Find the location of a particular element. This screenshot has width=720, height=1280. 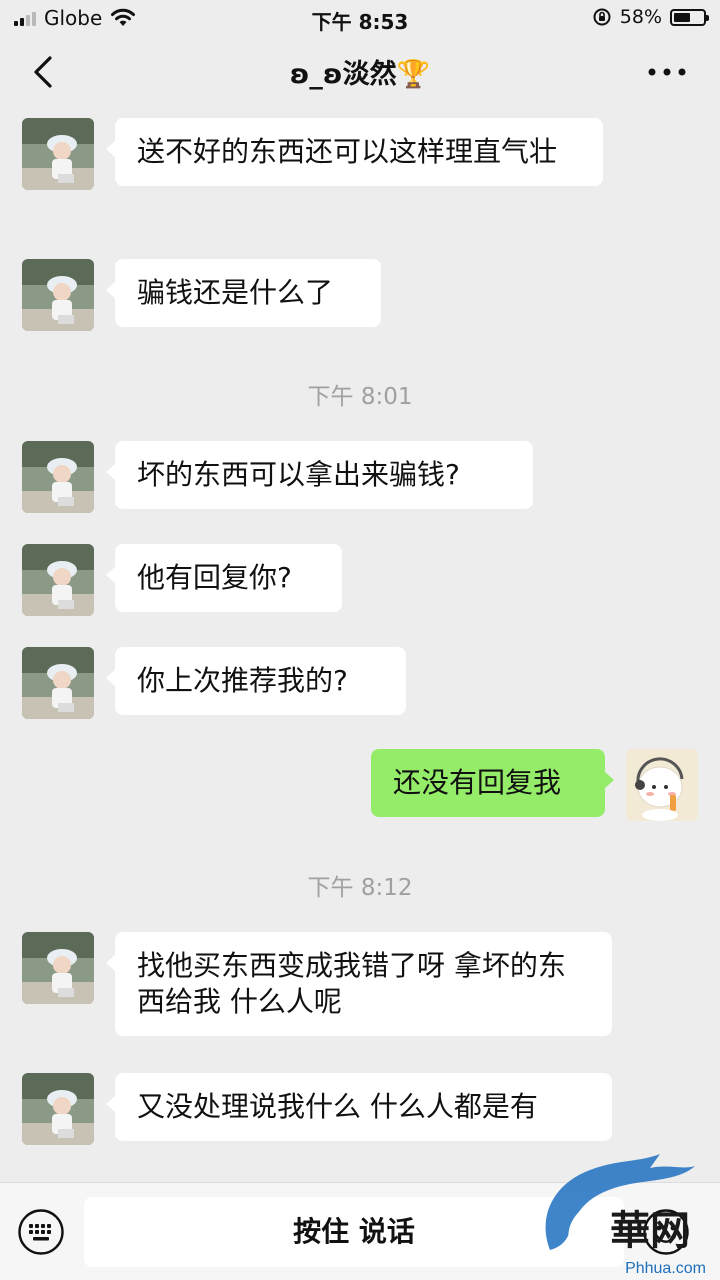

message-bubble: 骗钱还是什么了 is located at coordinates (243, 293).